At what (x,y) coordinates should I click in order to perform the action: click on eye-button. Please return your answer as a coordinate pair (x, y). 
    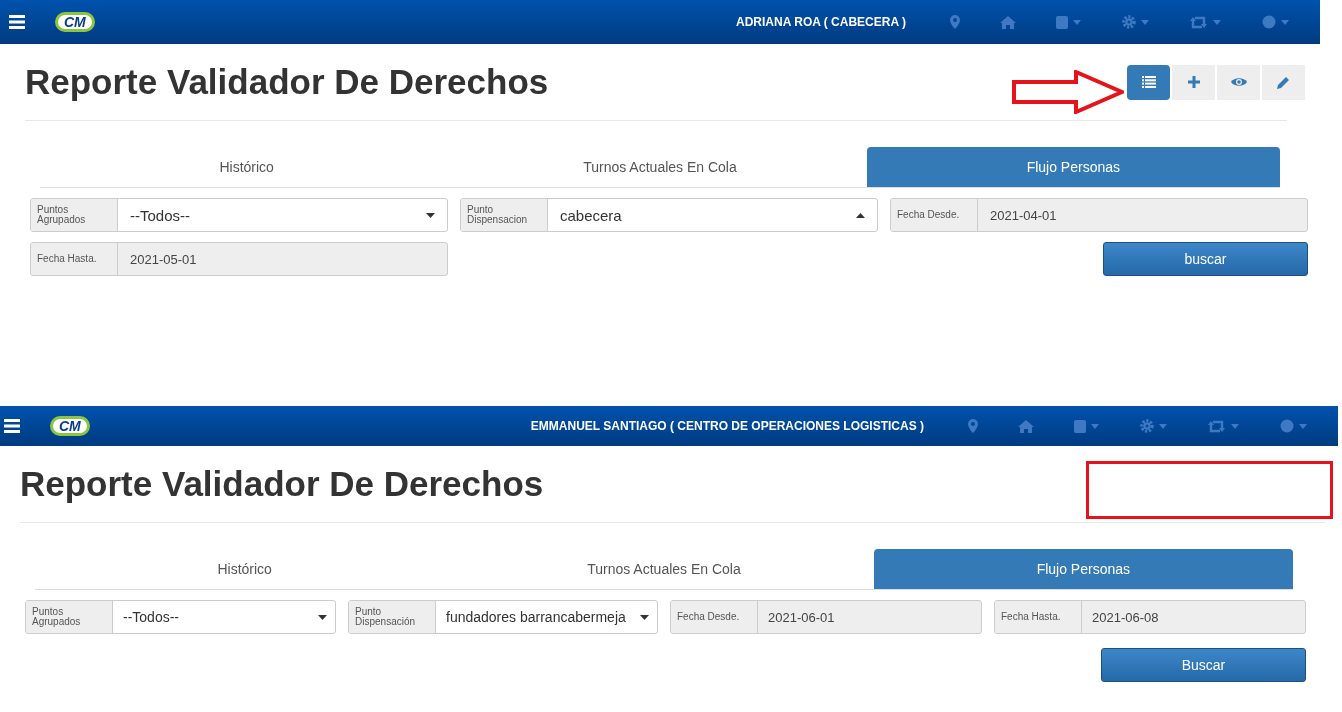
    Looking at the image, I should click on (1238, 82).